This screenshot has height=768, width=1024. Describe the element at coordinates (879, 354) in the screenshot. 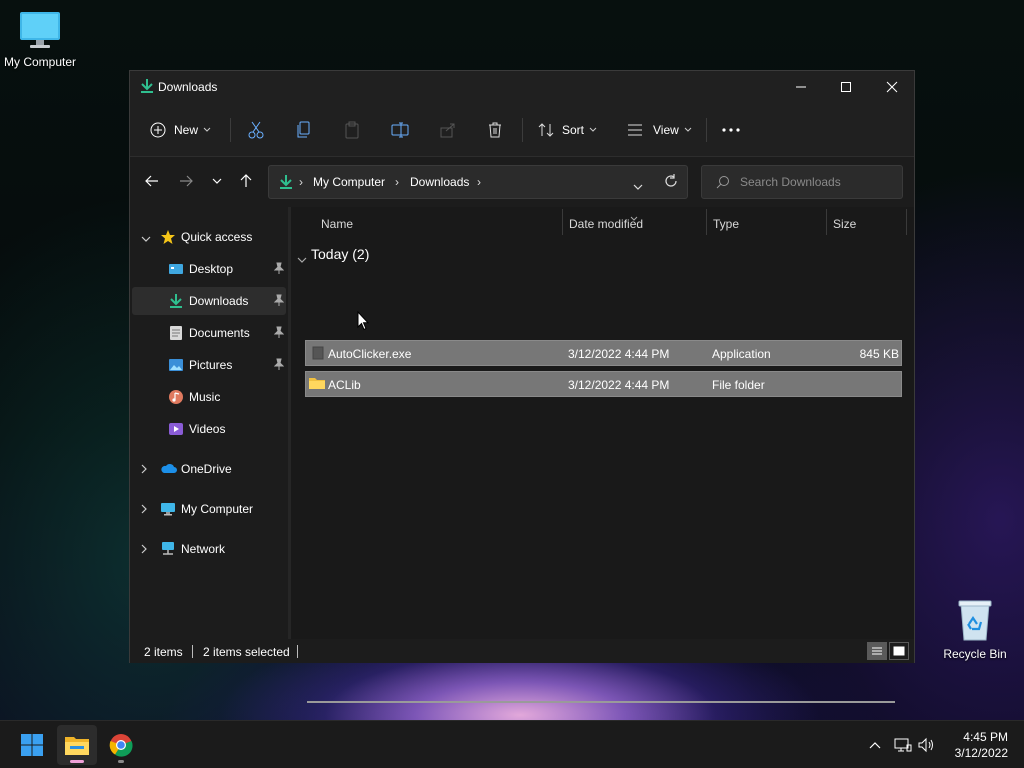

I see `file-size: 845 KB` at that location.